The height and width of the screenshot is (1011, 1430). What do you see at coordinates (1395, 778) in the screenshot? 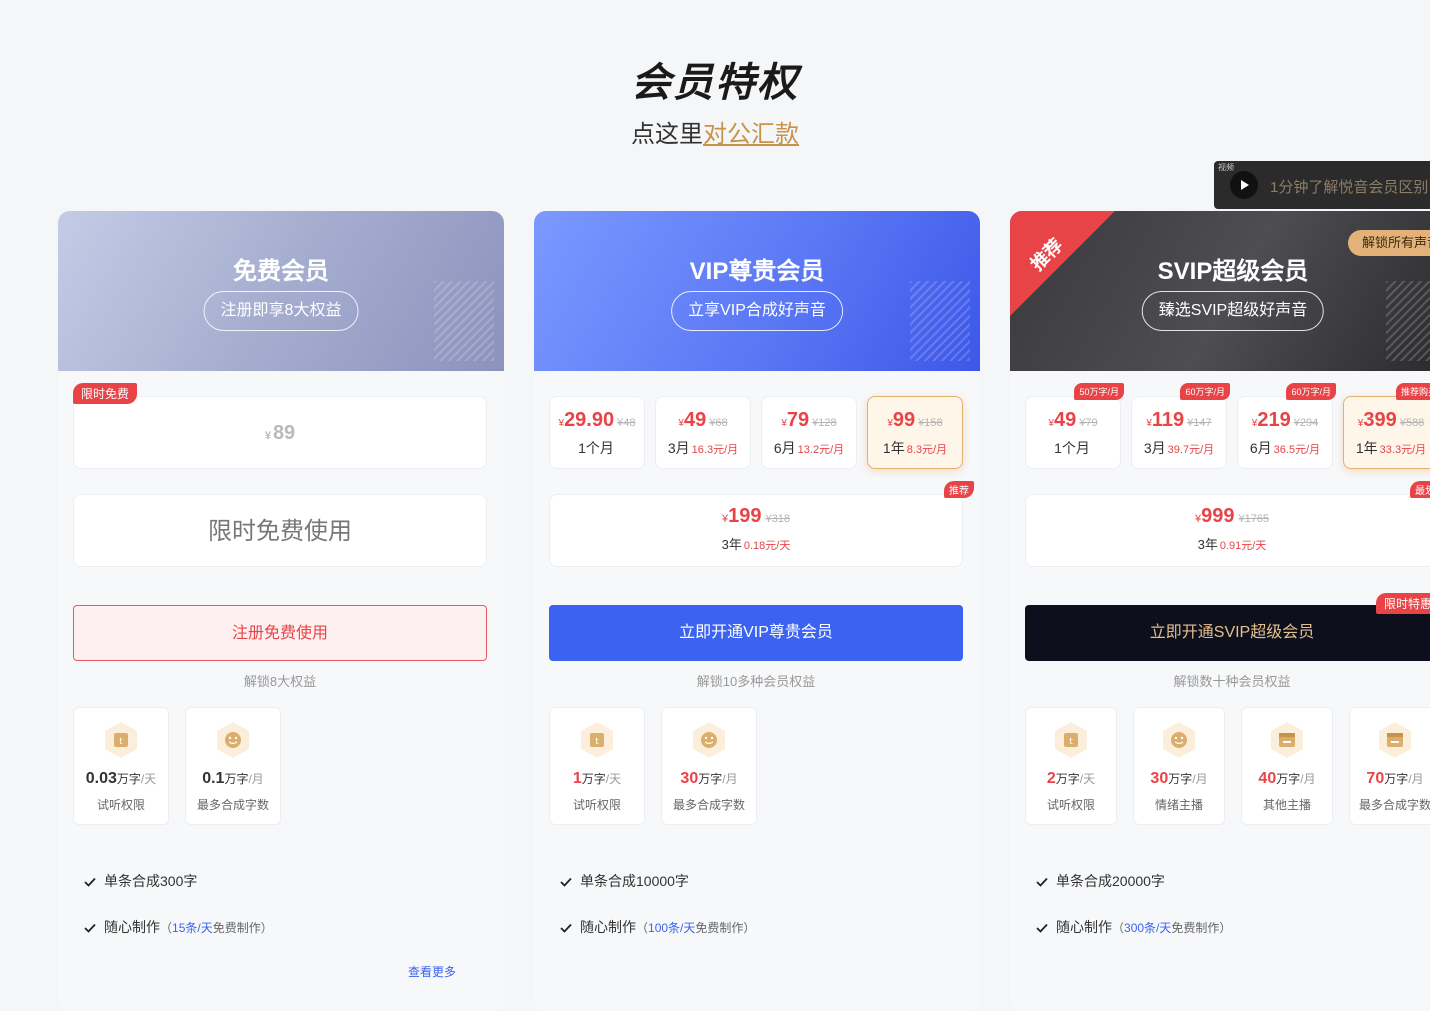
I see `feature-value: 70万字/月` at bounding box center [1395, 778].